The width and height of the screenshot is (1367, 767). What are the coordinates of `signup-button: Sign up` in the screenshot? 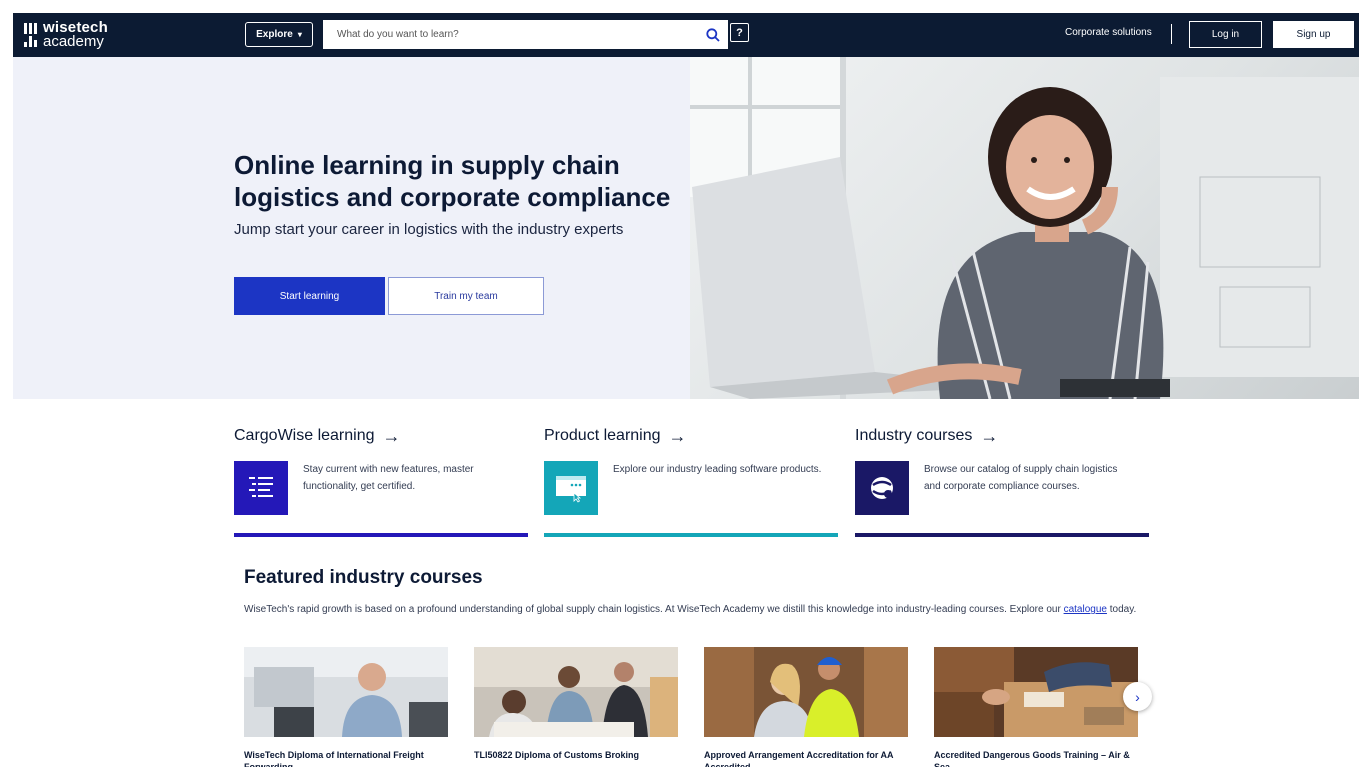 It's located at (1313, 34).